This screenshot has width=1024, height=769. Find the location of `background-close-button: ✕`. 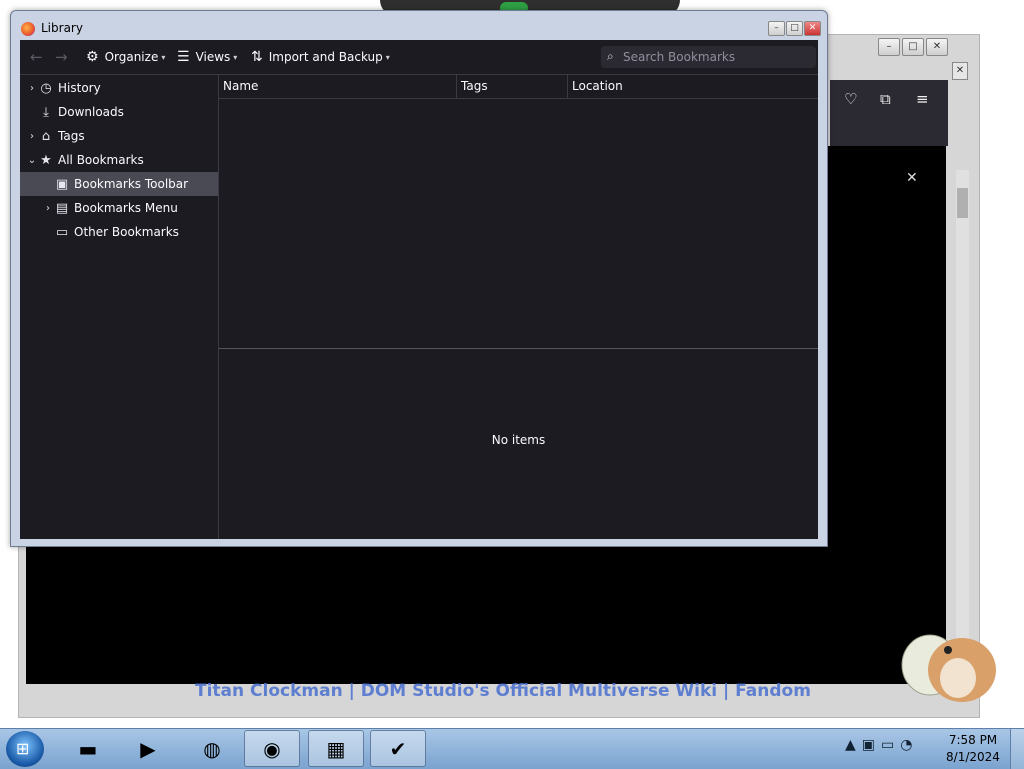

background-close-button: ✕ is located at coordinates (937, 47).